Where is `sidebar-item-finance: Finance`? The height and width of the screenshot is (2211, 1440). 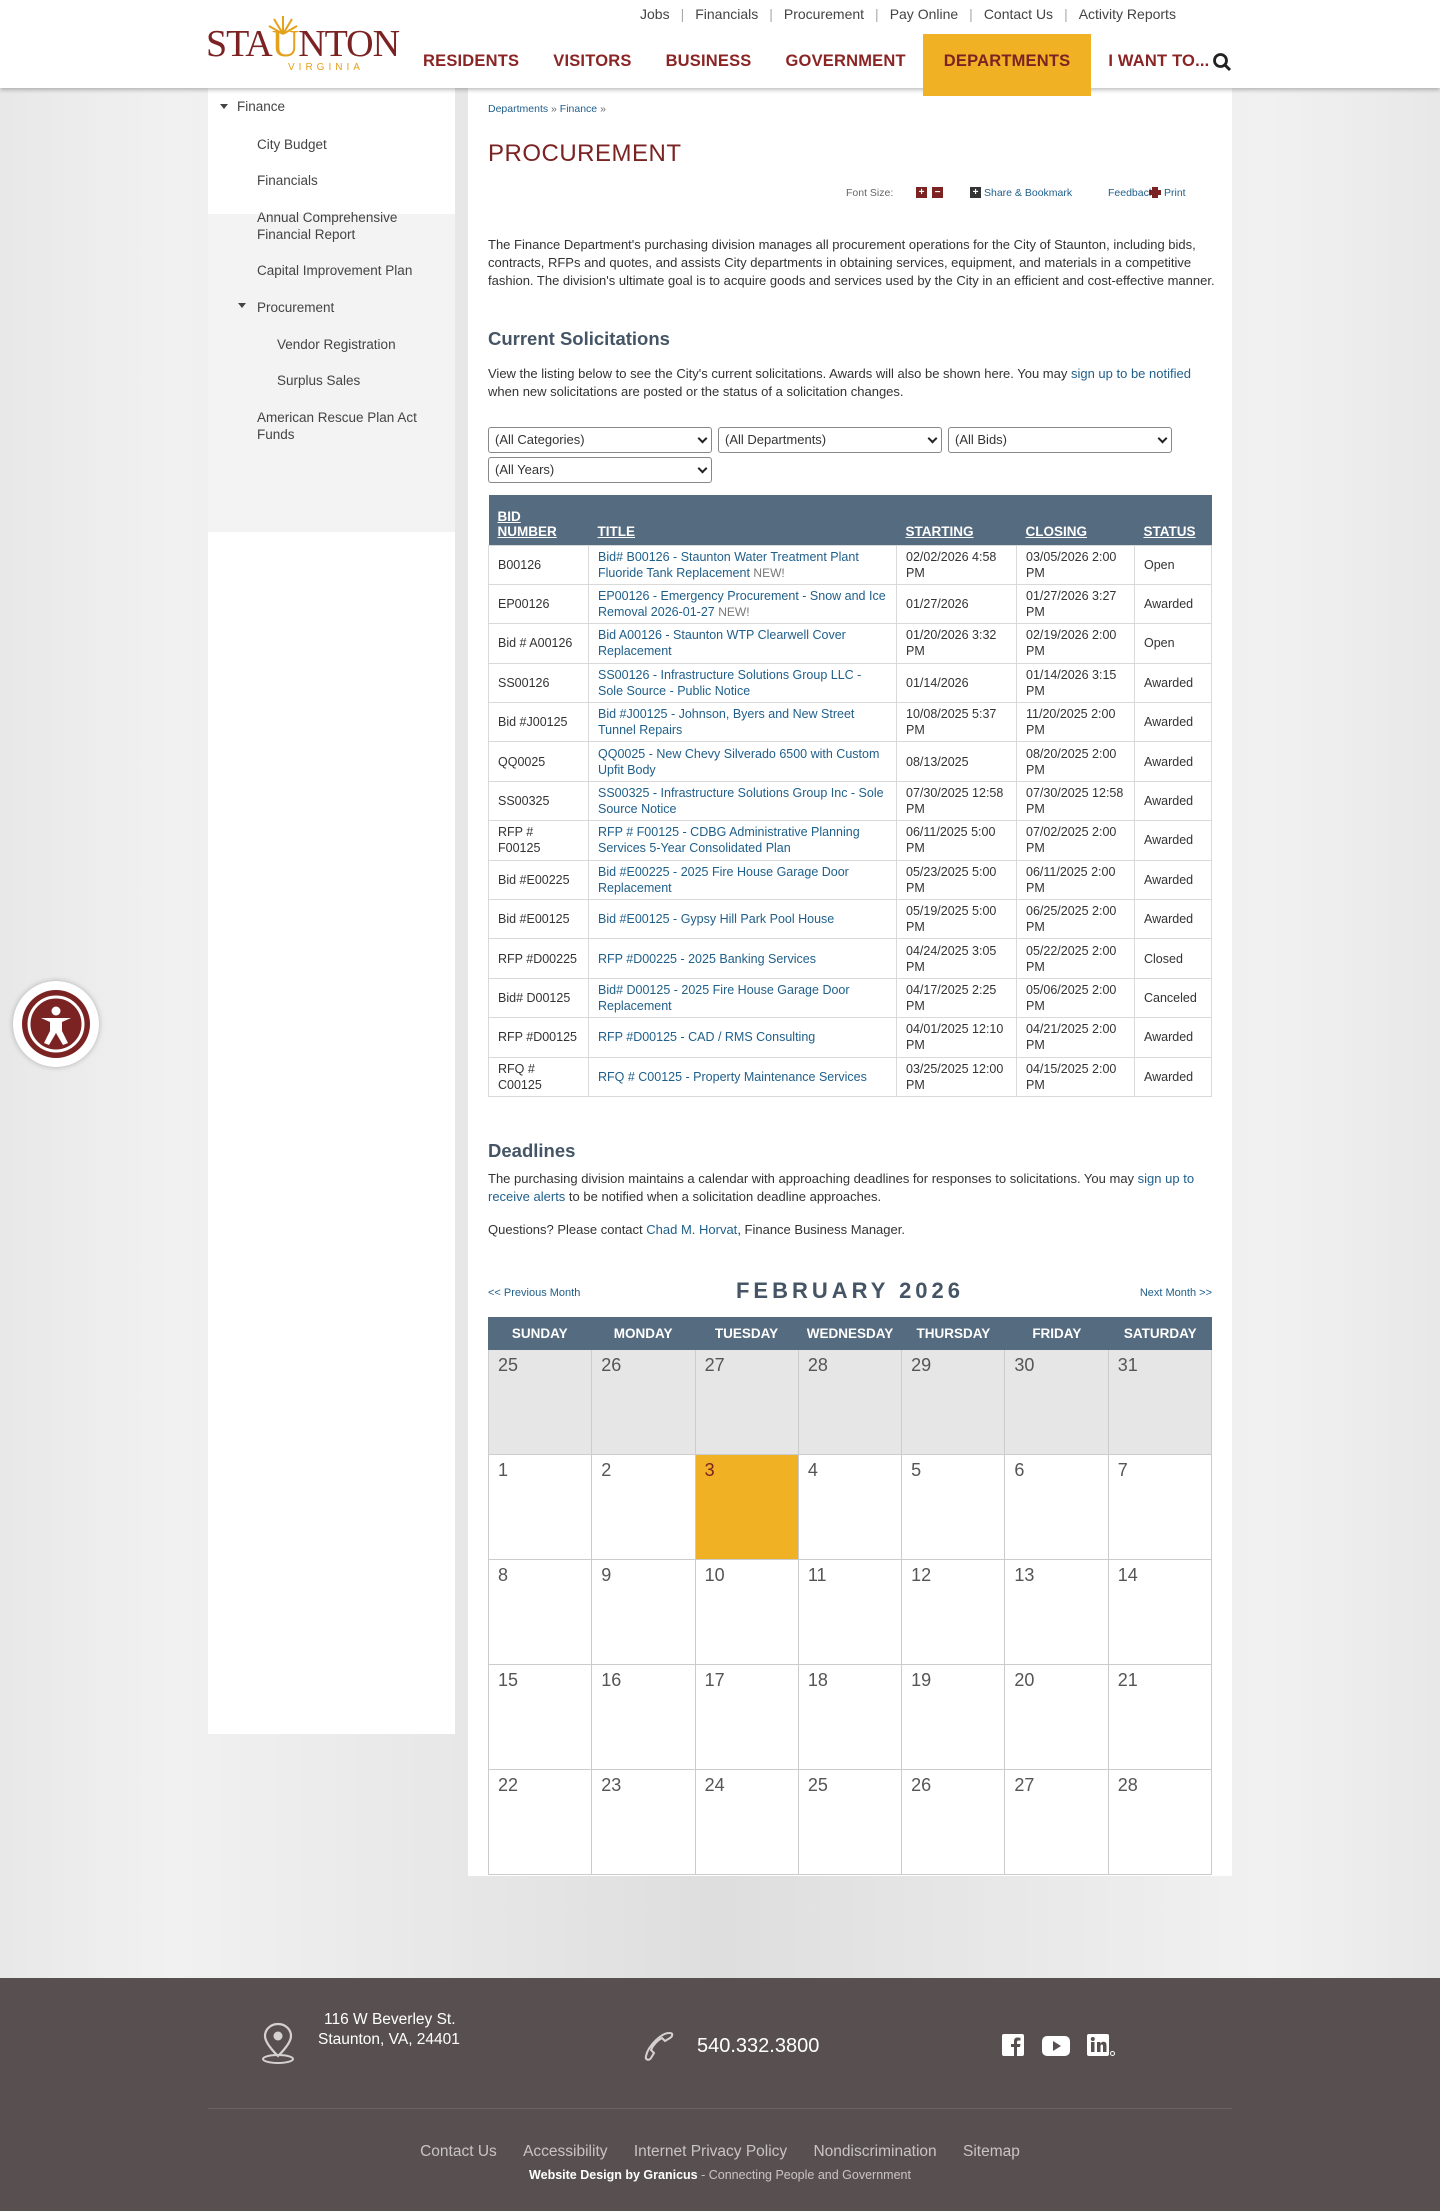 sidebar-item-finance: Finance is located at coordinates (261, 106).